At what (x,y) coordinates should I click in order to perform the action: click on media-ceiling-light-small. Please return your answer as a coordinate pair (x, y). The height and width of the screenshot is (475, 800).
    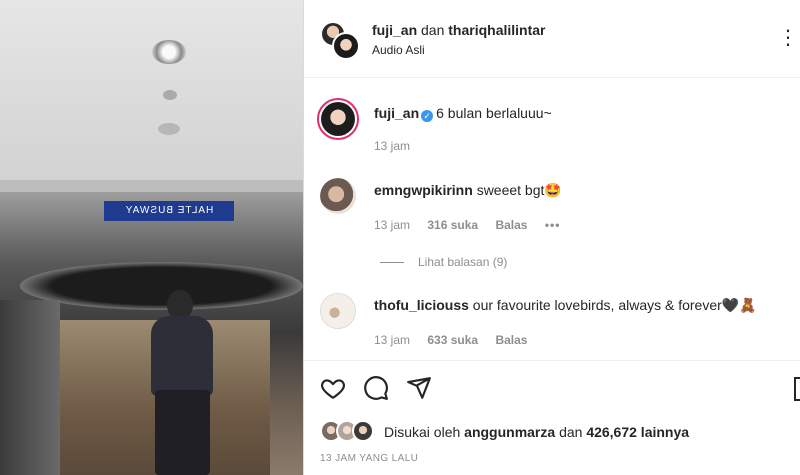
    Looking at the image, I should click on (169, 129).